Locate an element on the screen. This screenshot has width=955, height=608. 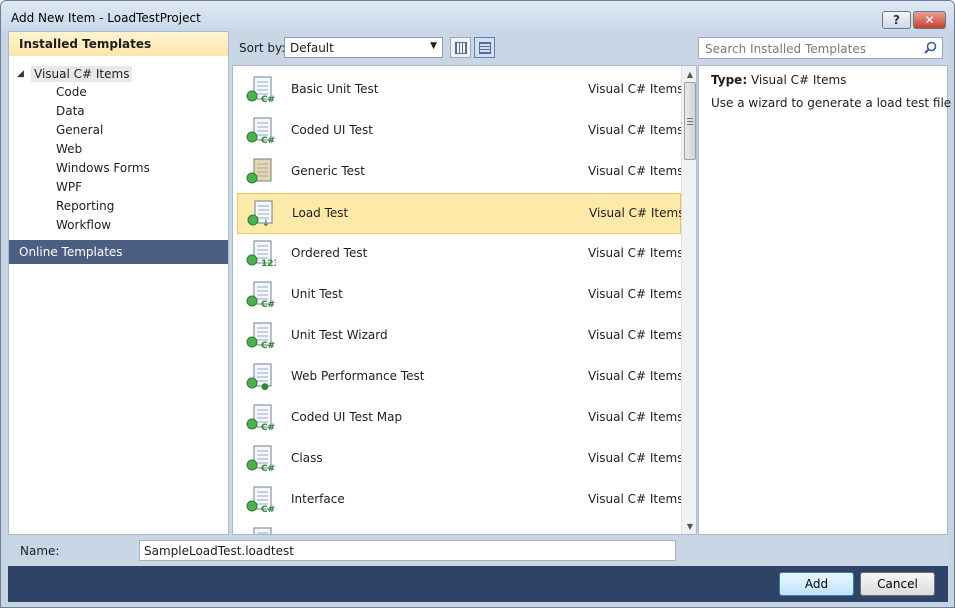
search-installed-templates-input: Search Installed Templates is located at coordinates (820, 48).